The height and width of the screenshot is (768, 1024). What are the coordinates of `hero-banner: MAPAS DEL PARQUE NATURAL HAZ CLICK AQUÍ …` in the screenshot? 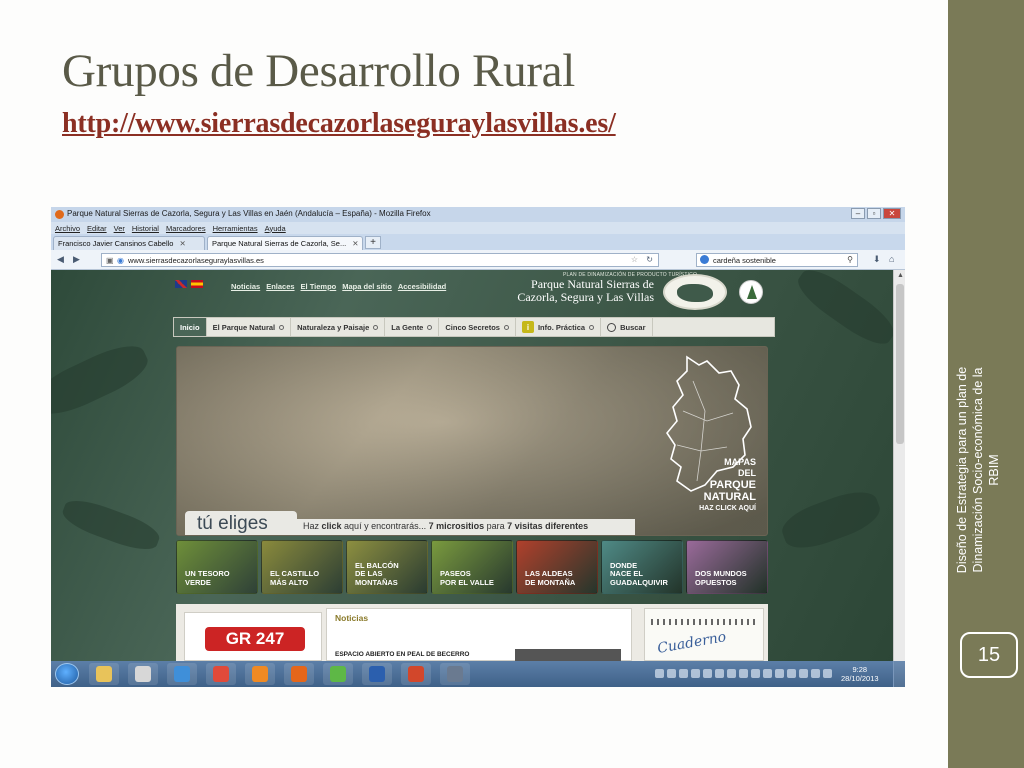 It's located at (472, 441).